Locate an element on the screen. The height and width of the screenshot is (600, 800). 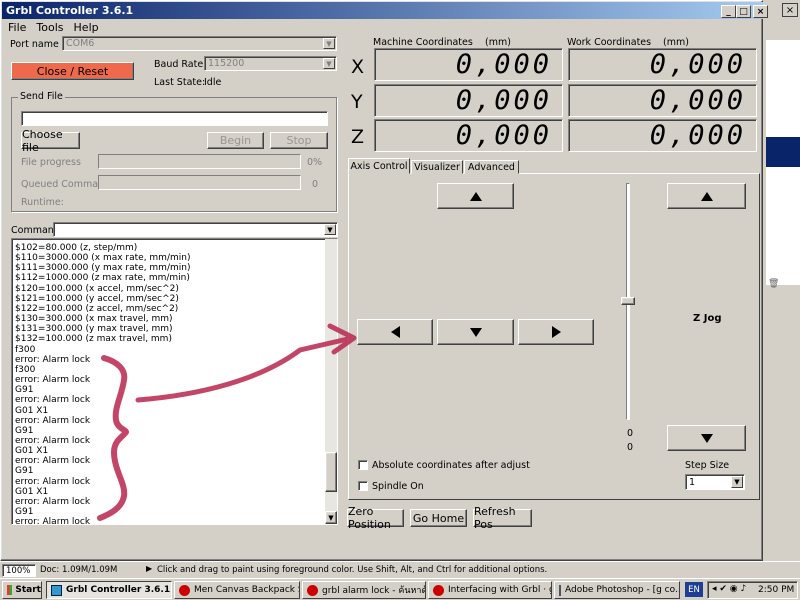
zoom-field: 100% is located at coordinates (19, 570).